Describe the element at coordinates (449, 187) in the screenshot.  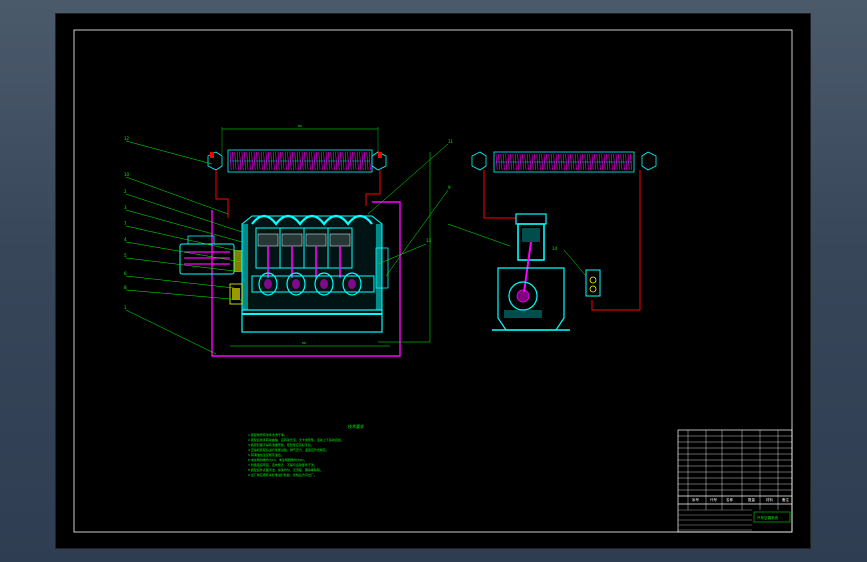
I see `callout-9: 9` at that location.